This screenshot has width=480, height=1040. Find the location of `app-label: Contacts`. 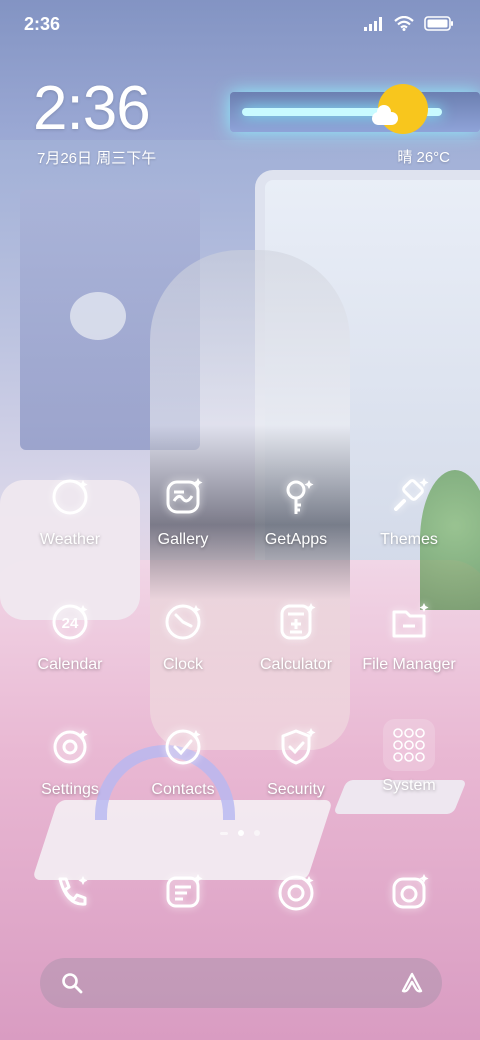

app-label: Contacts is located at coordinates (183, 789).